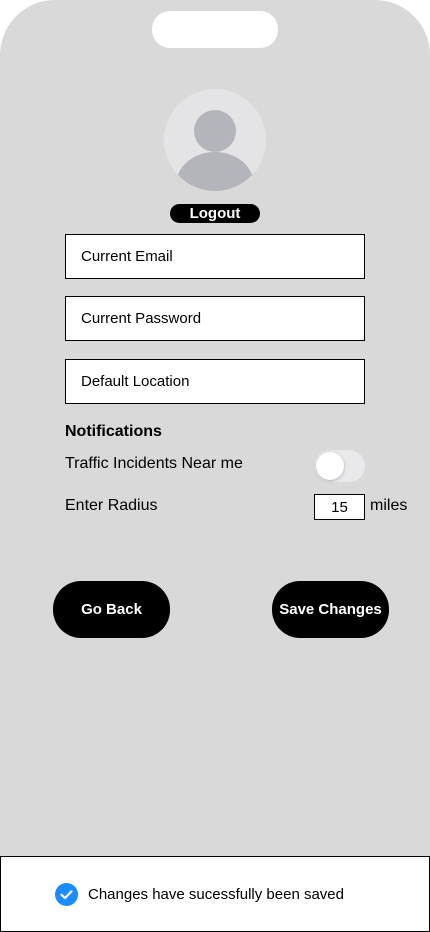 The image size is (430, 932). Describe the element at coordinates (215, 29) in the screenshot. I see `dynamic-island` at that location.